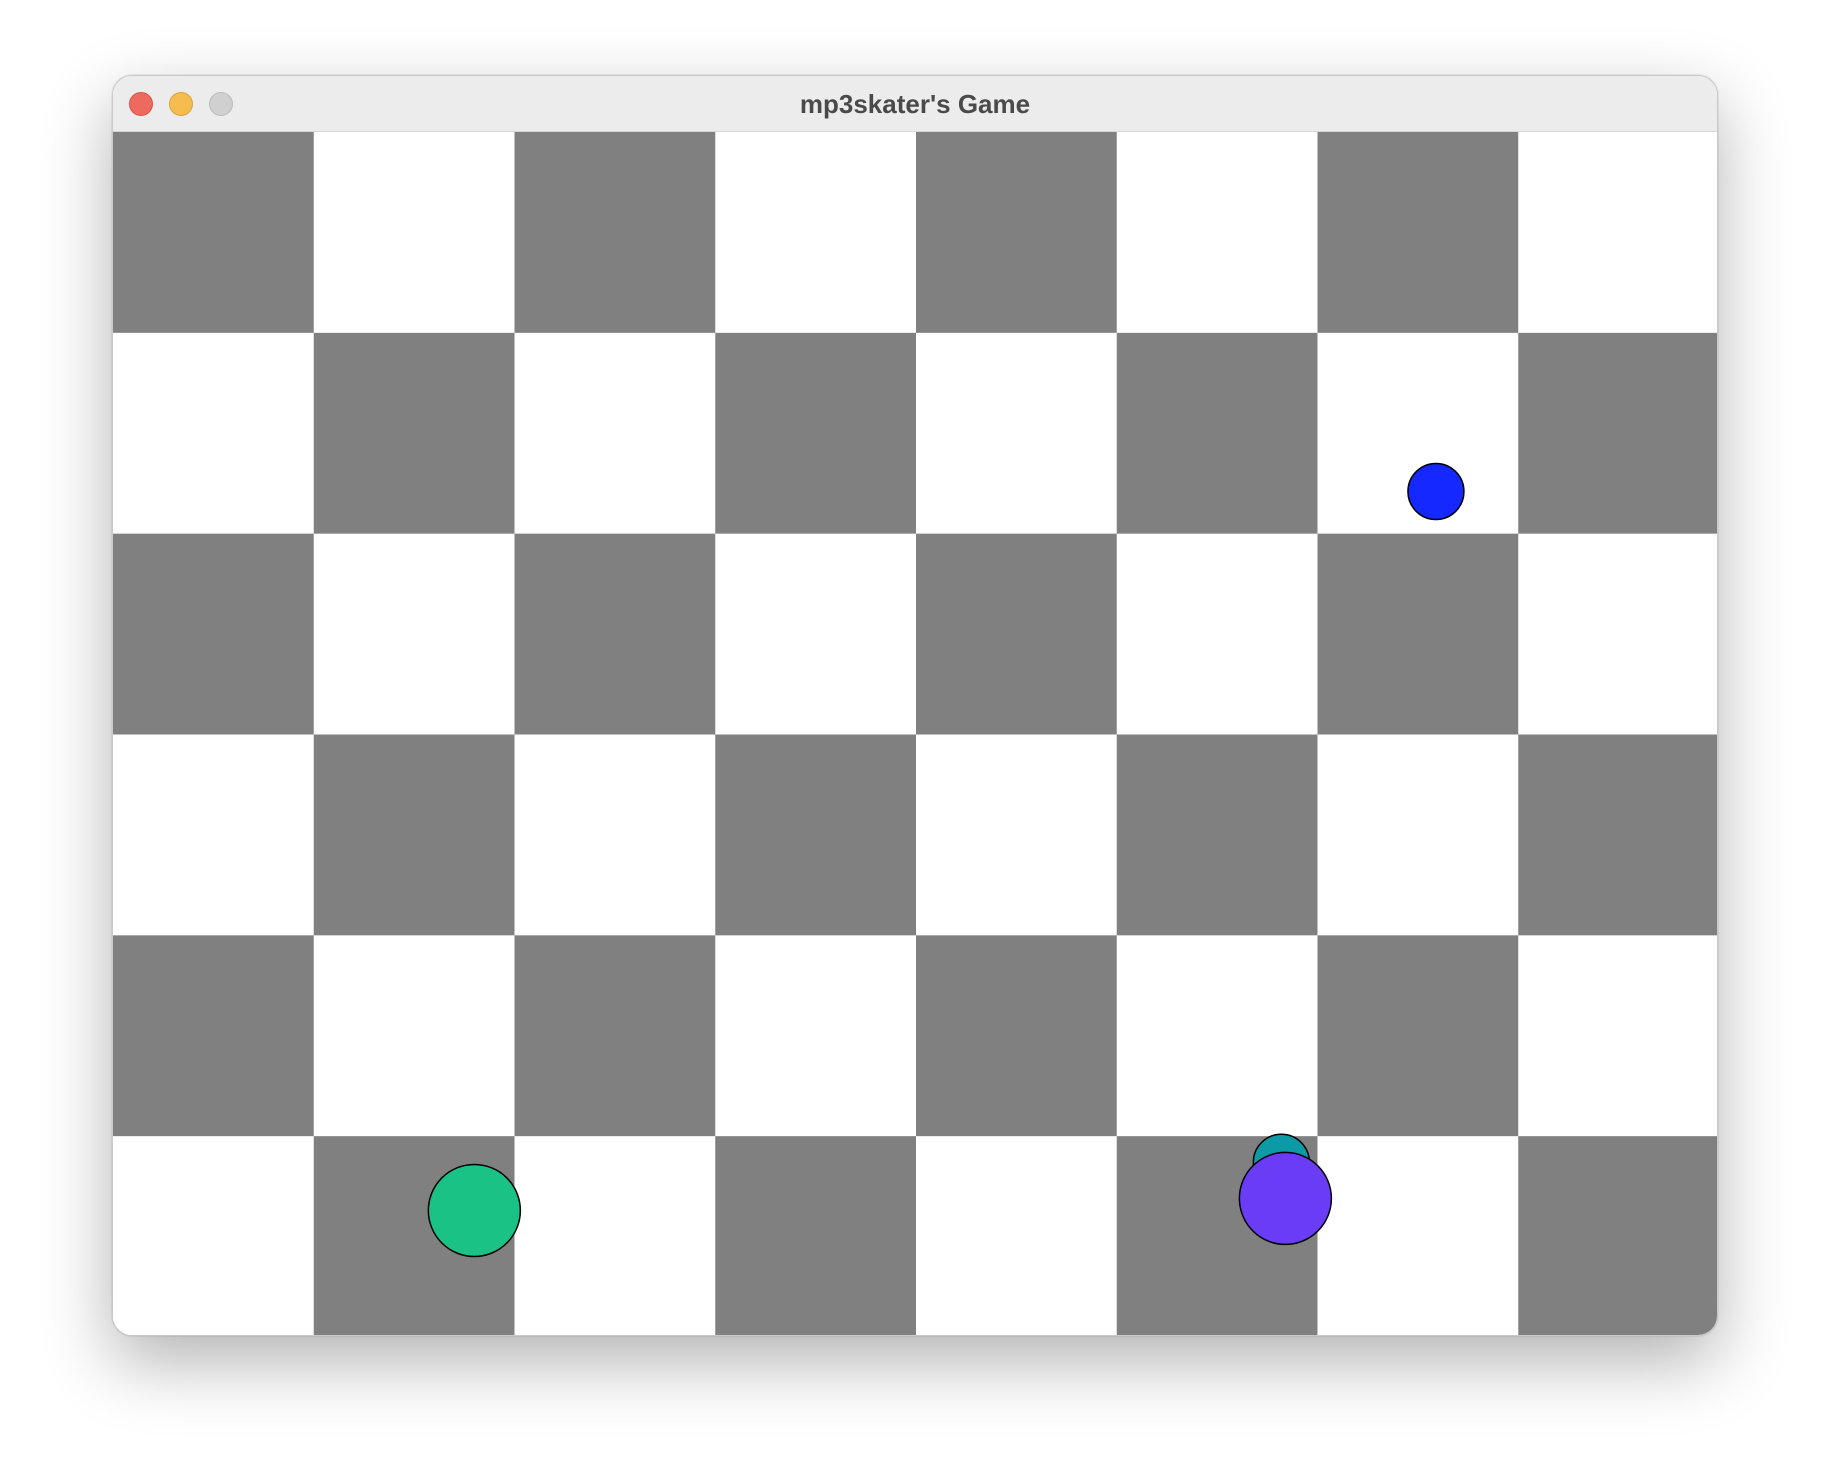 Image resolution: width=1824 pixels, height=1480 pixels. Describe the element at coordinates (1217, 634) in the screenshot. I see `board-square-r2-c5` at that location.